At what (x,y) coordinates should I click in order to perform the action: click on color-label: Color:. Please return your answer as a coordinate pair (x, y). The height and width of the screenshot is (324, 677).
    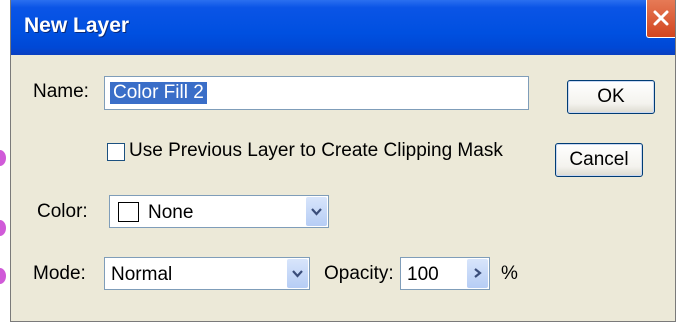
    Looking at the image, I should click on (62, 211).